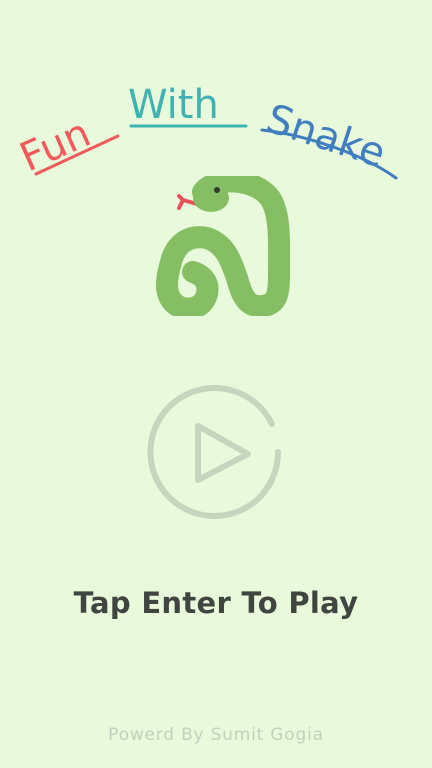 Image resolution: width=432 pixels, height=768 pixels. Describe the element at coordinates (55, 145) in the screenshot. I see `svg-text: Fun` at that location.